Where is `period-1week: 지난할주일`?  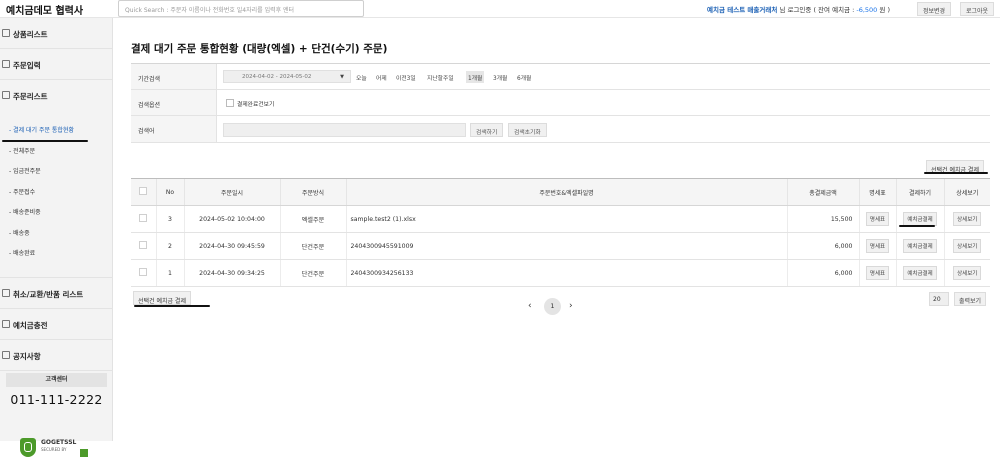 period-1week: 지난할주일 is located at coordinates (440, 77).